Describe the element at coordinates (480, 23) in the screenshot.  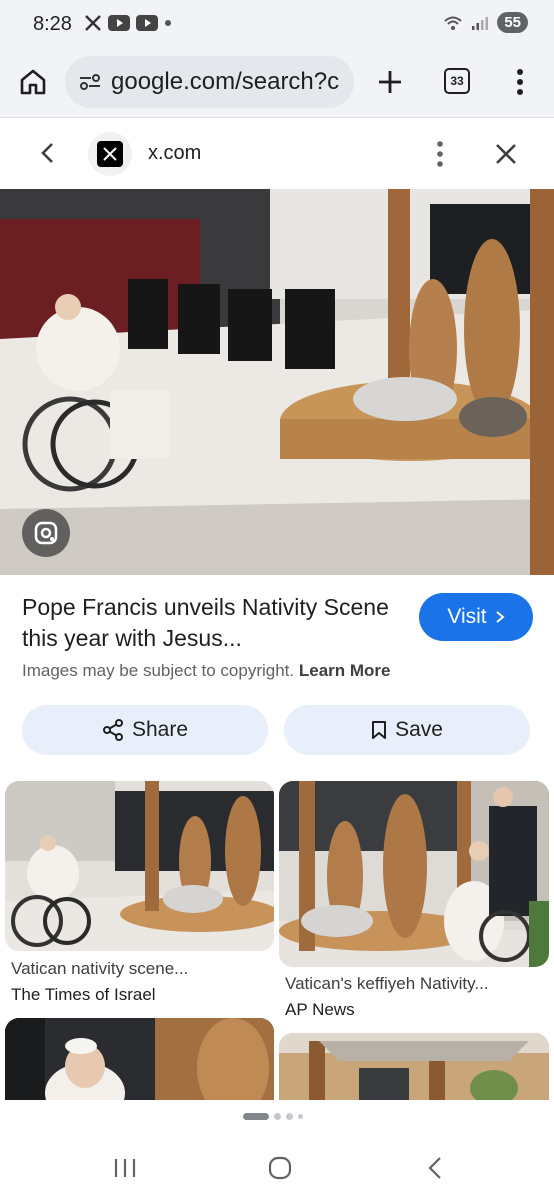
I see `signal-icon` at that location.